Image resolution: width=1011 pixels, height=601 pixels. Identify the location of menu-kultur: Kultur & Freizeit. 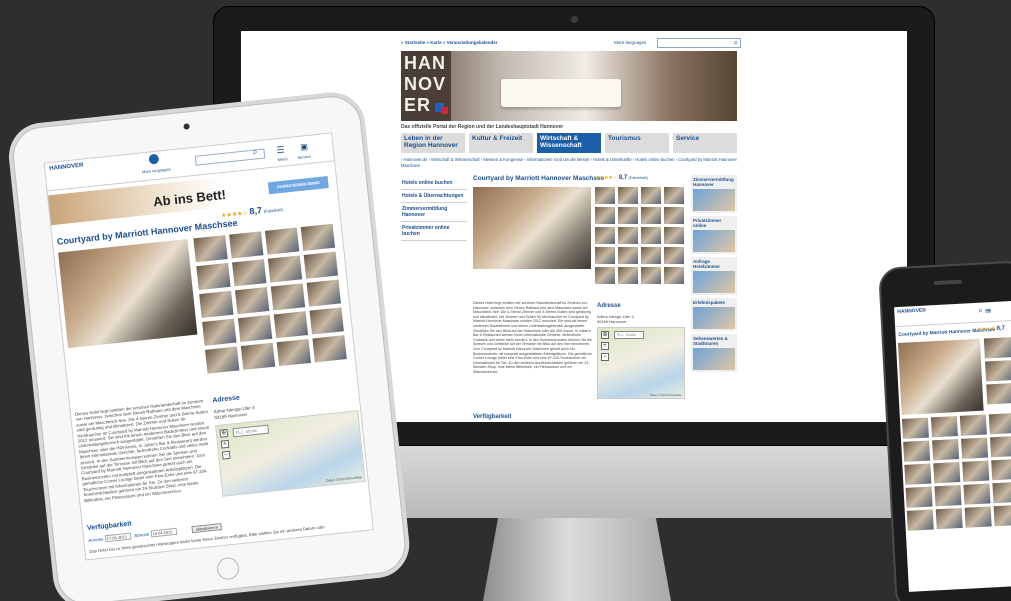
(501, 143).